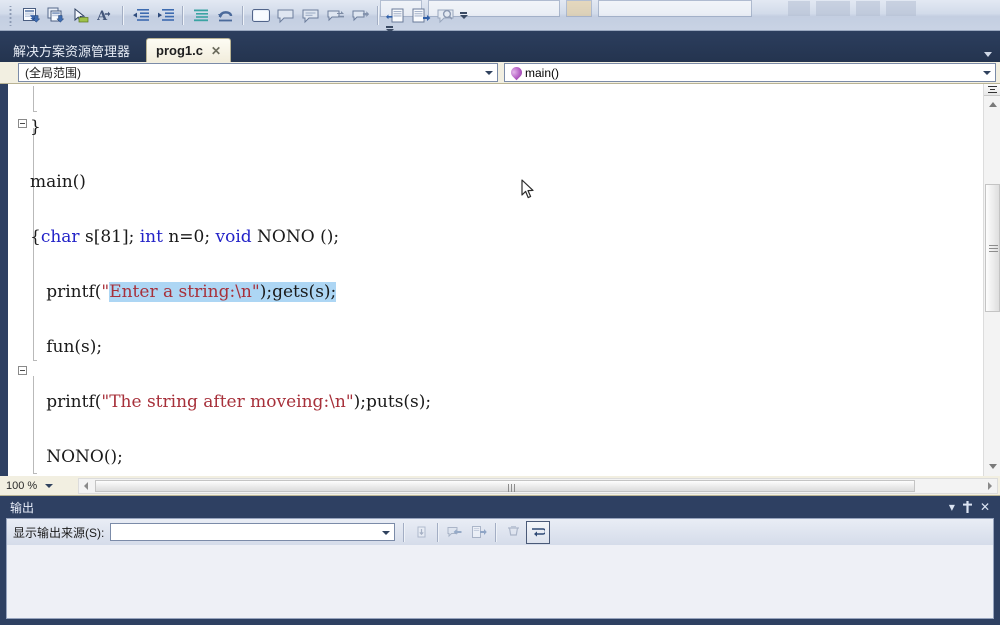 Image resolution: width=1000 pixels, height=625 pixels. I want to click on indent-increase-icon, so click(165, 15).